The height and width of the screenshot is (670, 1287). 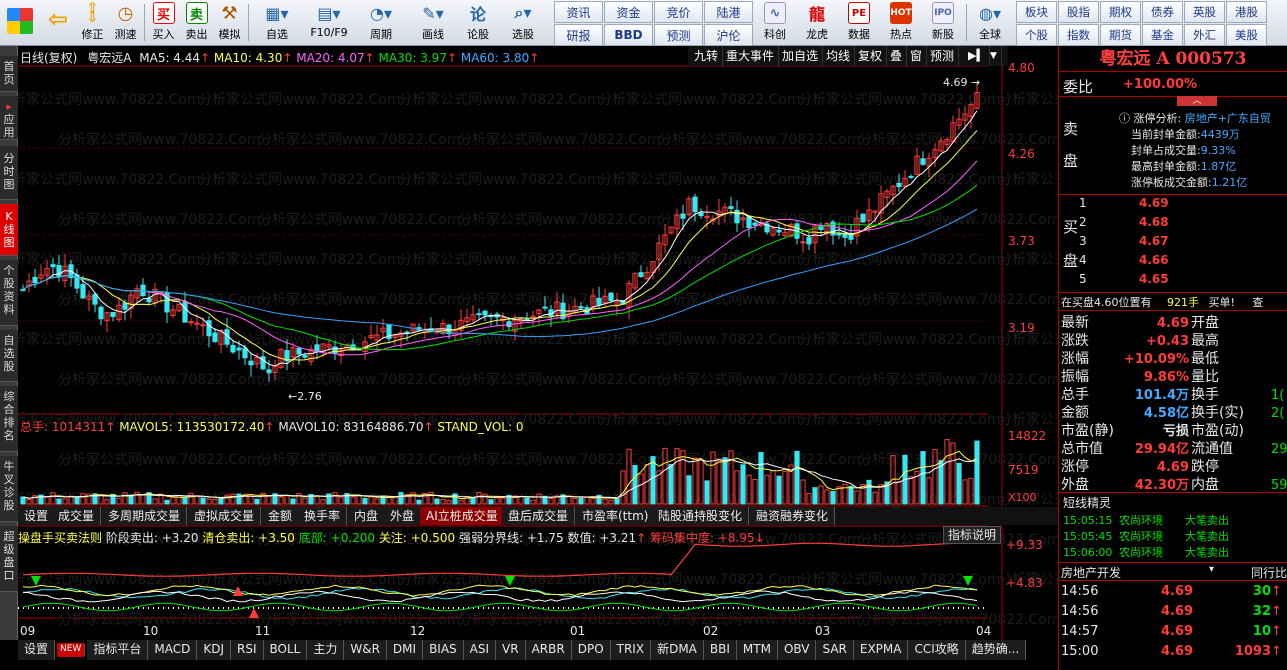 I want to click on bid-row-2: 2 4.68, so click(x=1124, y=222).